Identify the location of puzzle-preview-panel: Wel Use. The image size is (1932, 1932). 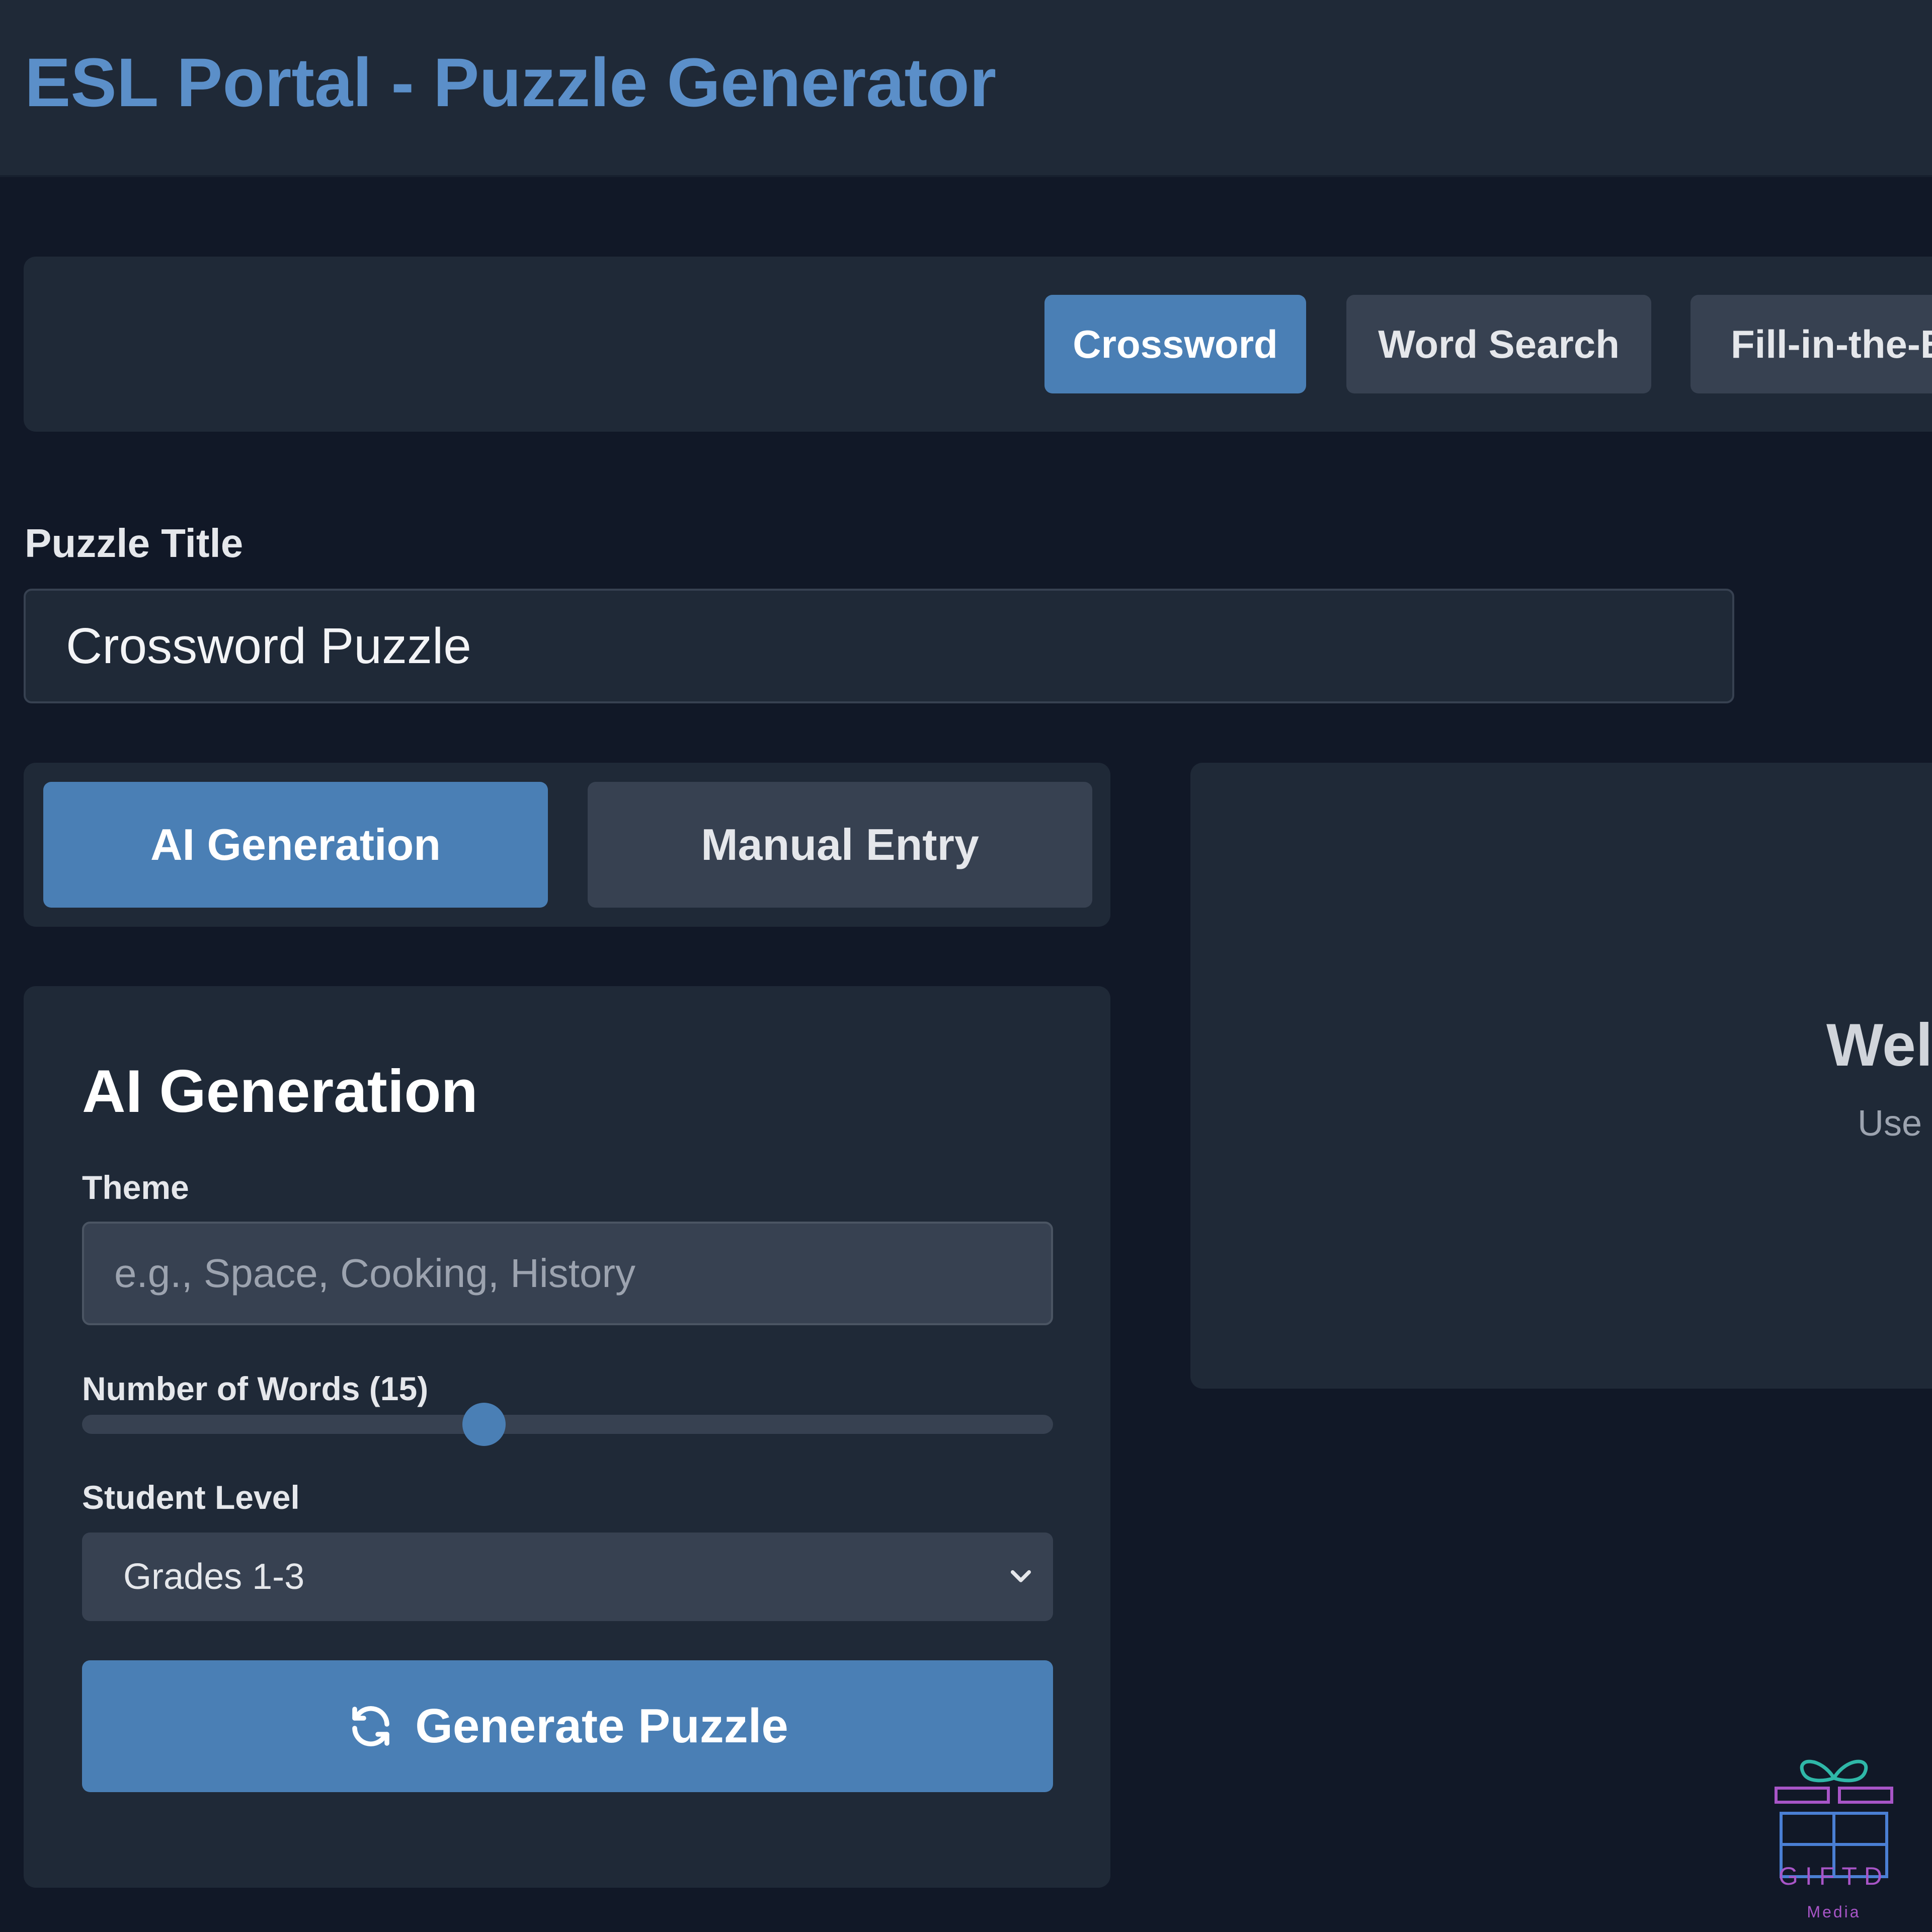
(1561, 1076).